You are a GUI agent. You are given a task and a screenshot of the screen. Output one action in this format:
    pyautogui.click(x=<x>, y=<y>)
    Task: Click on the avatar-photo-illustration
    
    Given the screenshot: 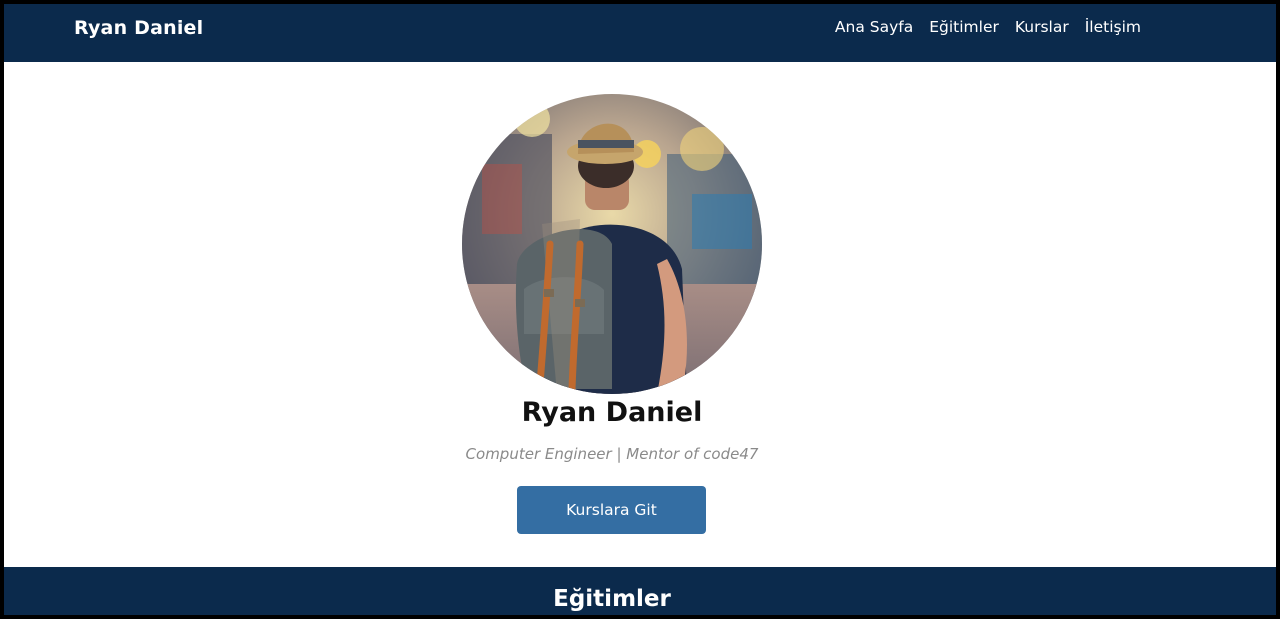 What is the action you would take?
    pyautogui.click(x=612, y=244)
    